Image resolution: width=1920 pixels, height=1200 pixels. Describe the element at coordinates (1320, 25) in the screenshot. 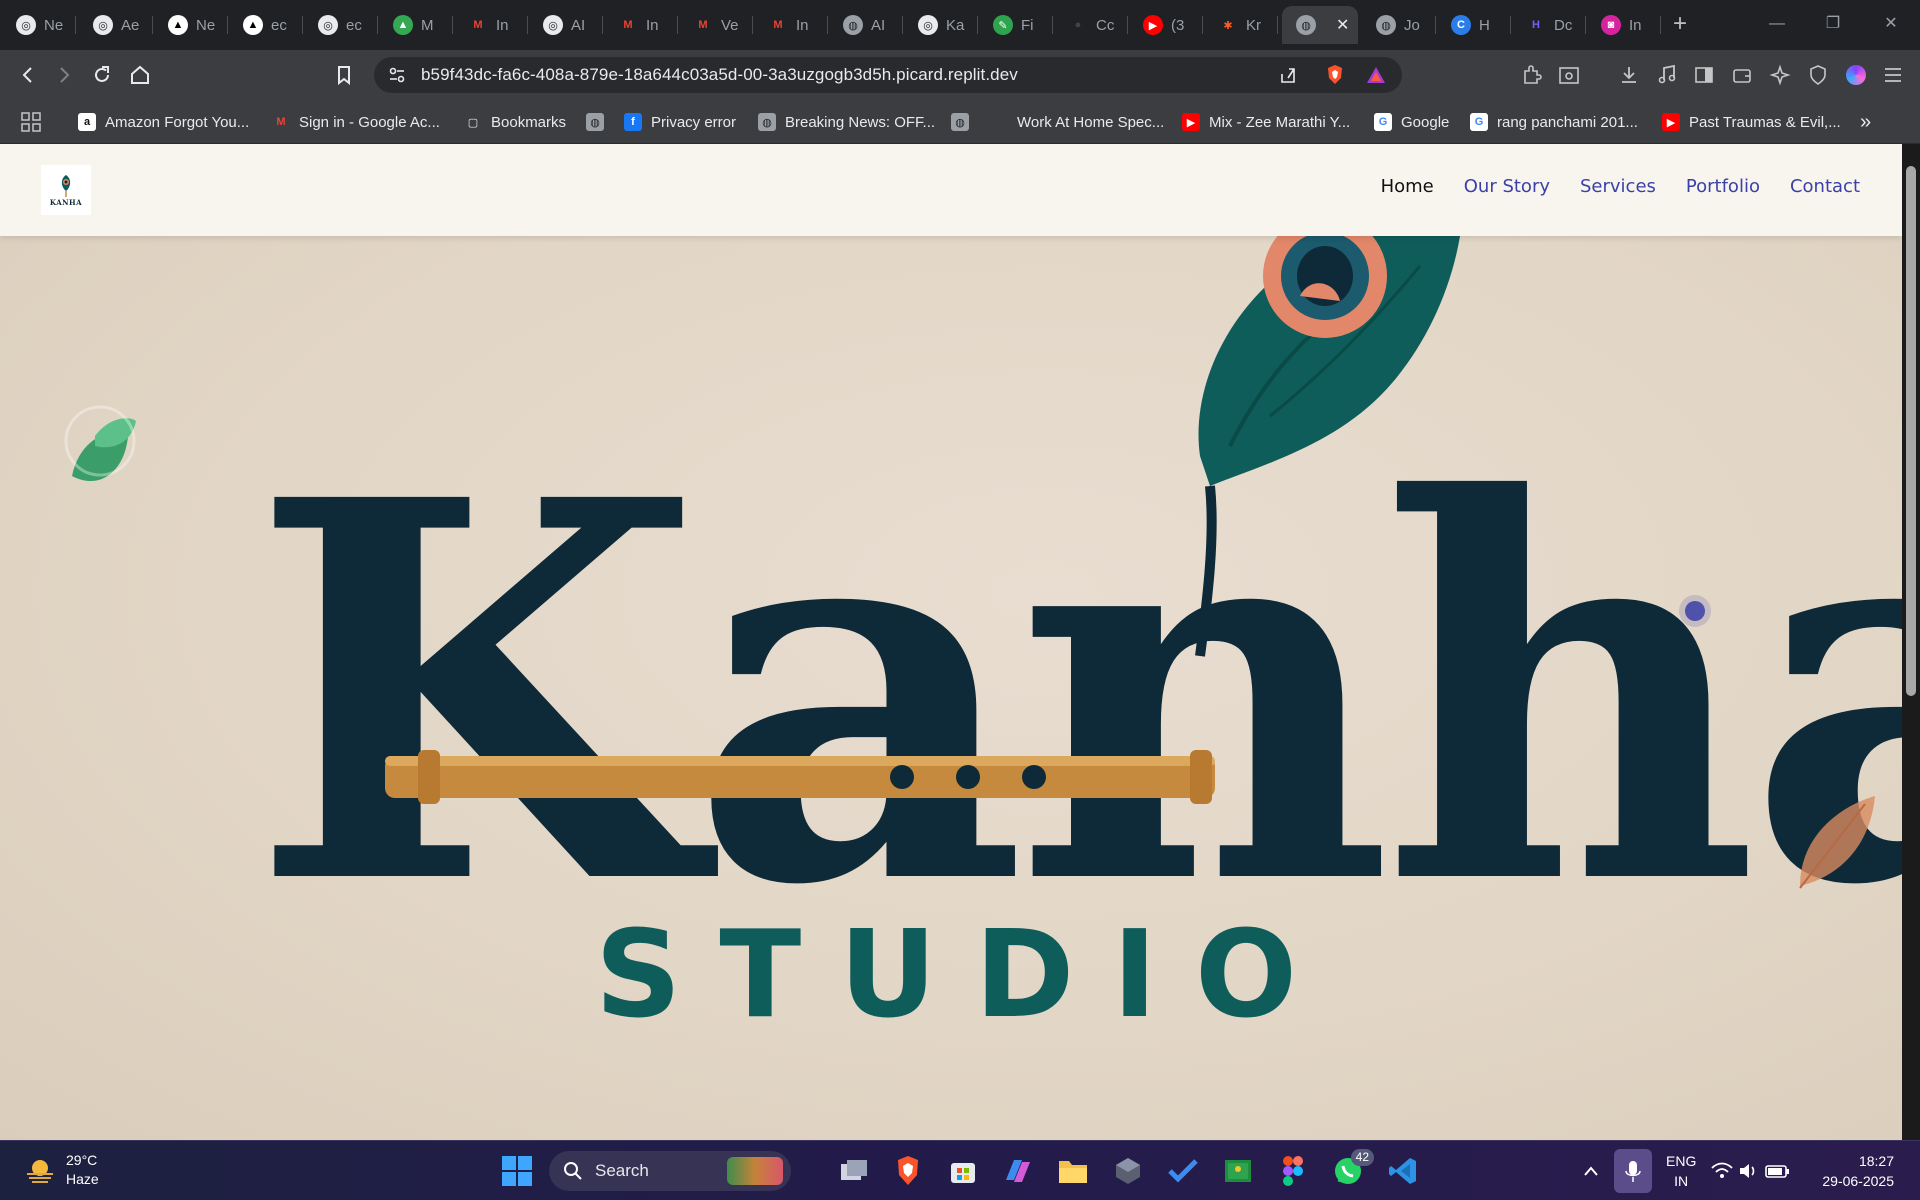

I see `browser-tab: ◍ ✕` at that location.